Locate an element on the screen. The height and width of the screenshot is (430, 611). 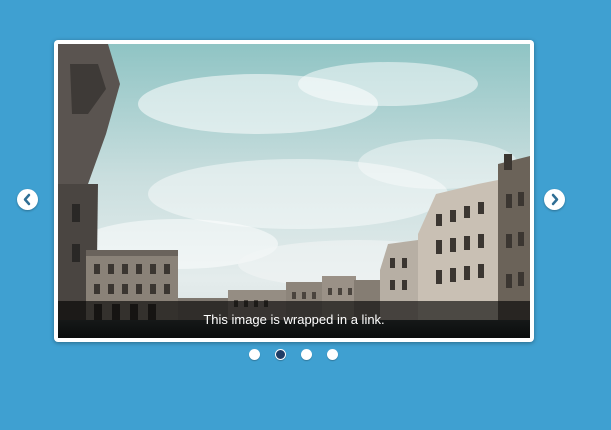
next-slide-button is located at coordinates (554, 199).